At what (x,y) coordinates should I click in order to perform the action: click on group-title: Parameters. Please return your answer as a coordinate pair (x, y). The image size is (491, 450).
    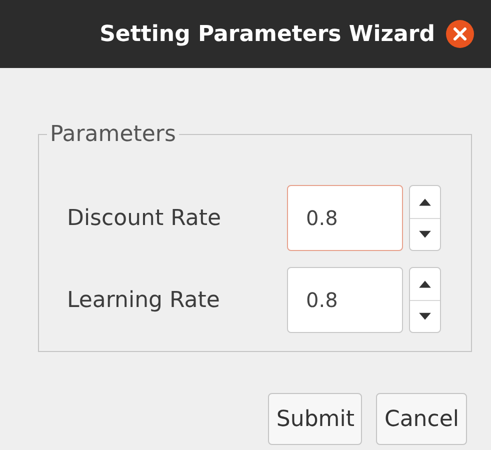
    Looking at the image, I should click on (113, 134).